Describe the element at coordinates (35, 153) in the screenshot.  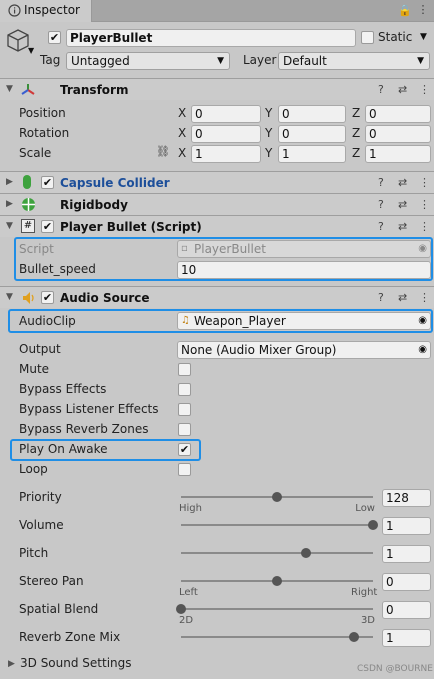
I see `transform-row-label: Scale` at that location.